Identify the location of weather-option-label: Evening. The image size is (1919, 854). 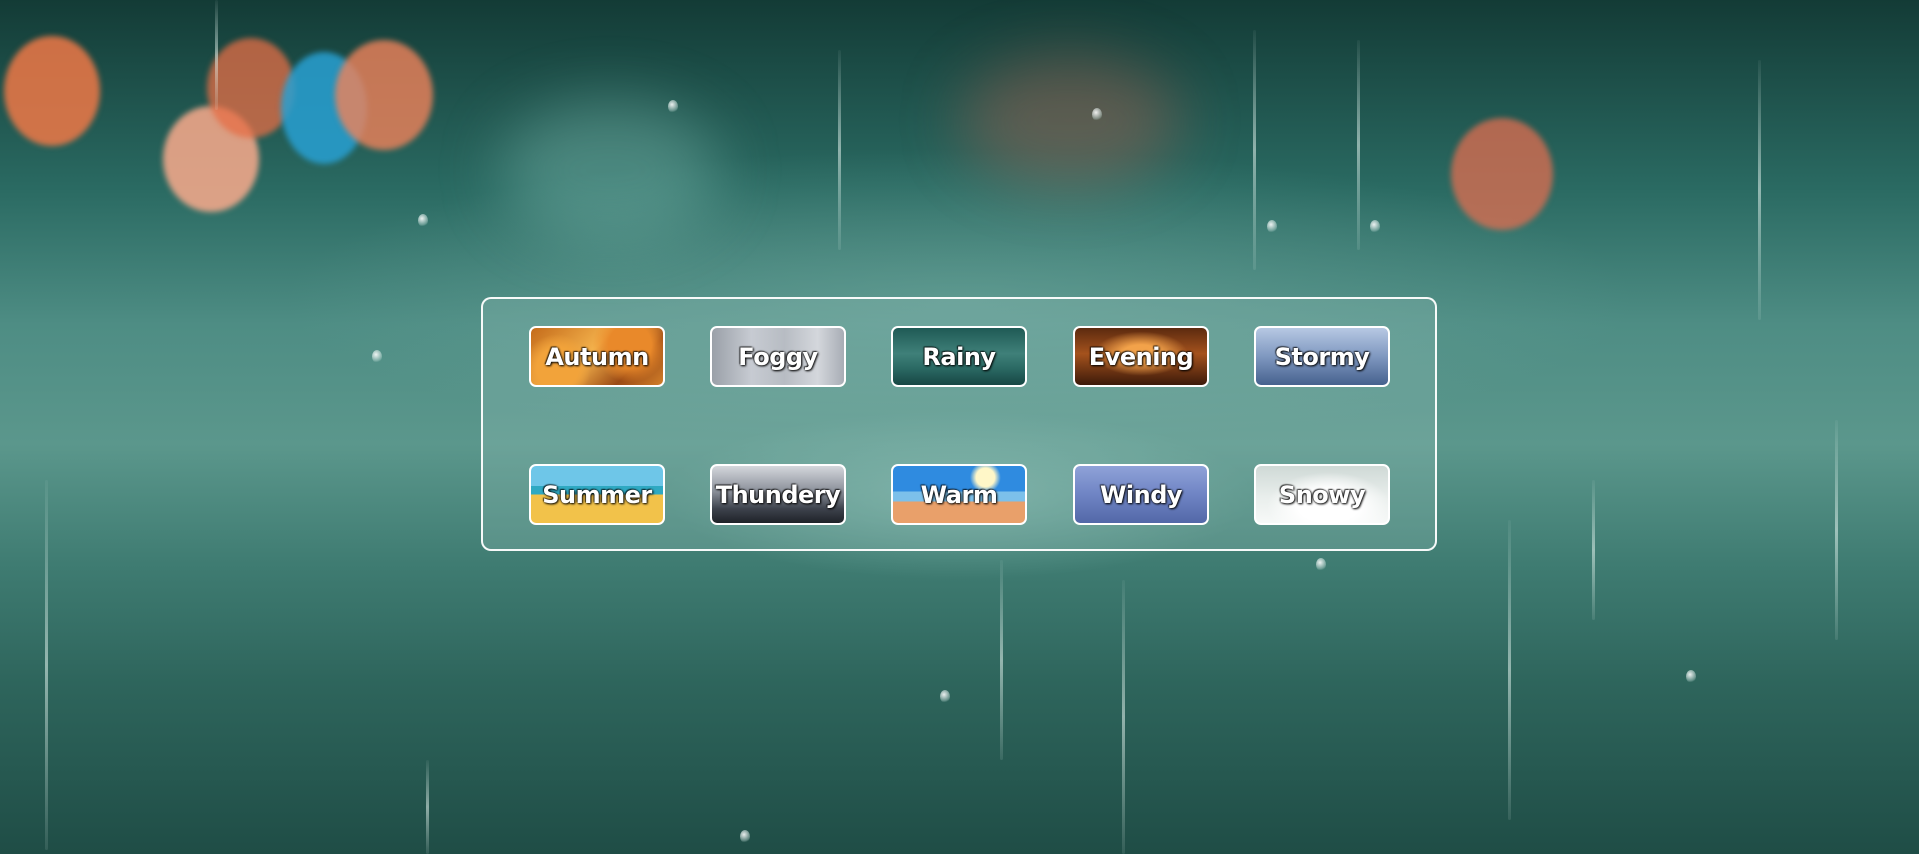
(1141, 356).